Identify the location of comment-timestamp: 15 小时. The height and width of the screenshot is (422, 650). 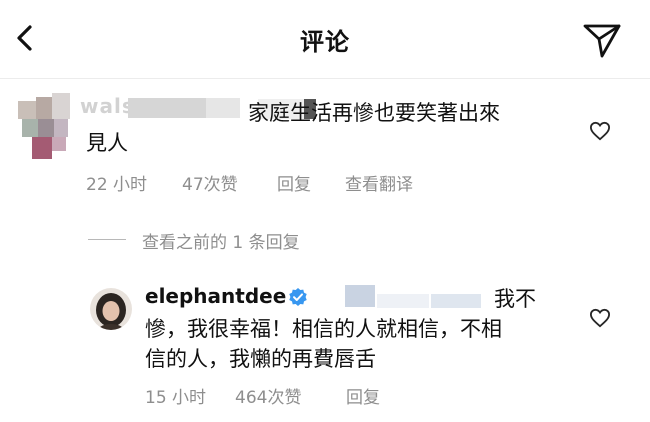
(176, 398).